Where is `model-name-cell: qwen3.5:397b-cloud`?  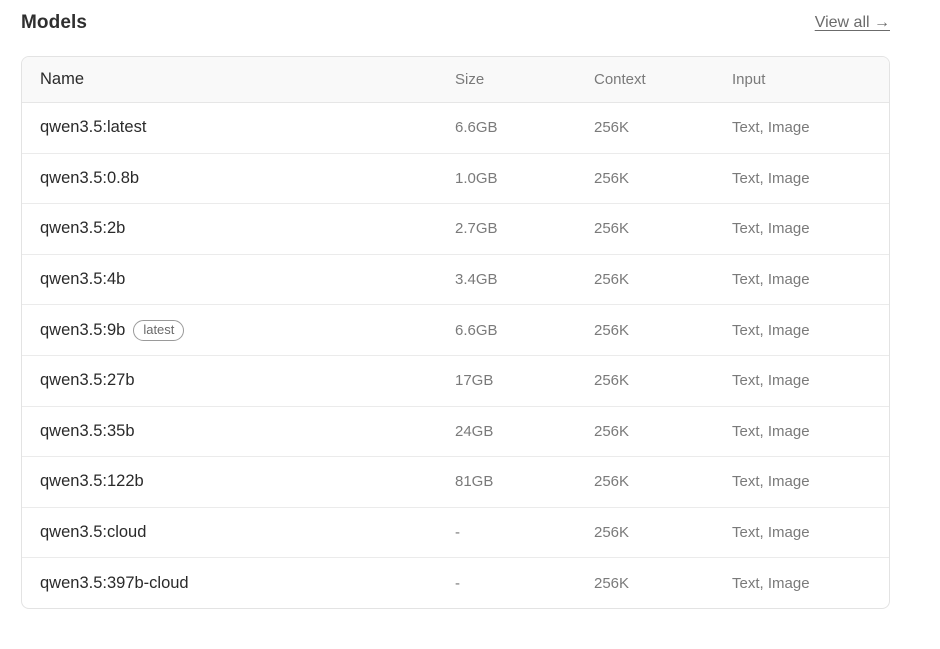 model-name-cell: qwen3.5:397b-cloud is located at coordinates (114, 583).